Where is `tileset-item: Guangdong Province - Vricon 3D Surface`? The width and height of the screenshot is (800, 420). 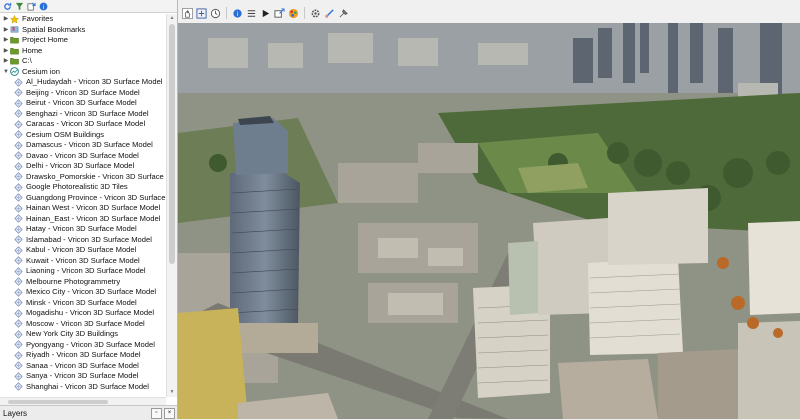
tileset-item: Guangdong Province - Vricon 3D Surface is located at coordinates (83, 198).